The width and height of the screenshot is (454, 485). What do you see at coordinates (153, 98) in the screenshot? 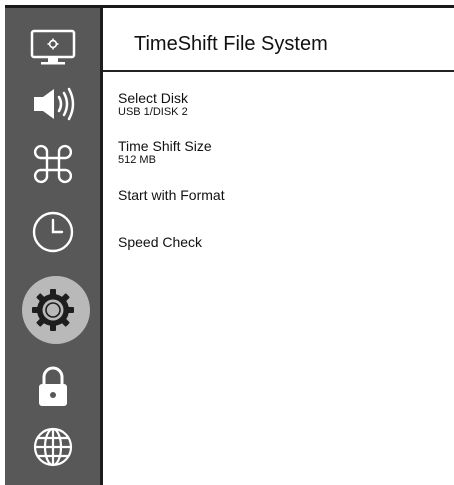
I see `select-disk-label: Select Disk` at bounding box center [153, 98].